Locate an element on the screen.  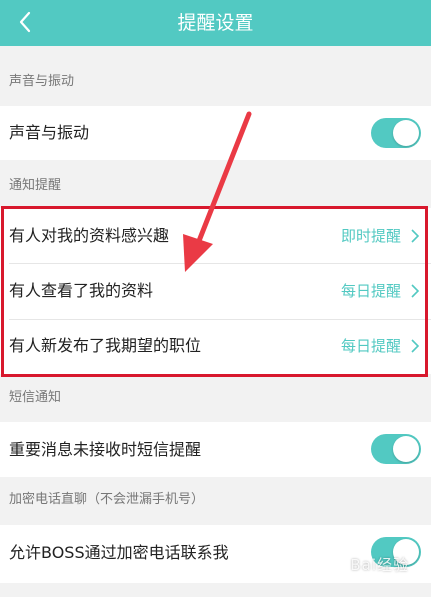
list-item: 有人新发布了我期望的职位 每日提醒 is located at coordinates (215, 347).